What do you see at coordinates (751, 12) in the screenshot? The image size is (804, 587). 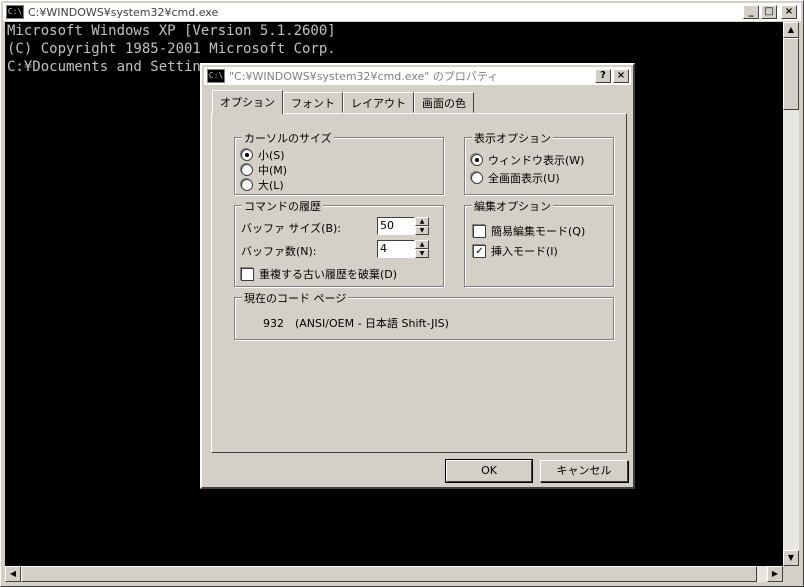 I see `minimize-button: _` at bounding box center [751, 12].